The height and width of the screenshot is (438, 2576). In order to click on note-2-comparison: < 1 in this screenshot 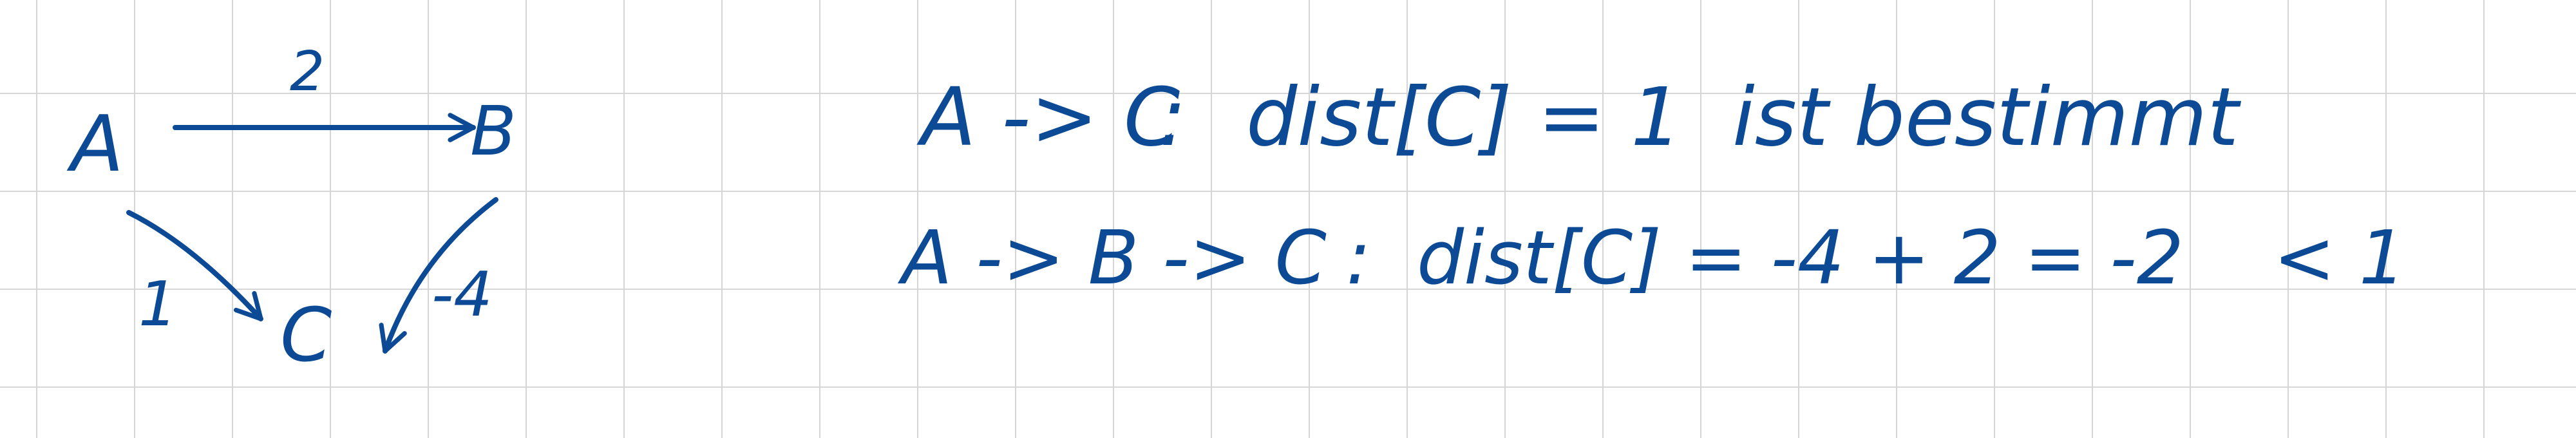, I will do `click(2339, 258)`.